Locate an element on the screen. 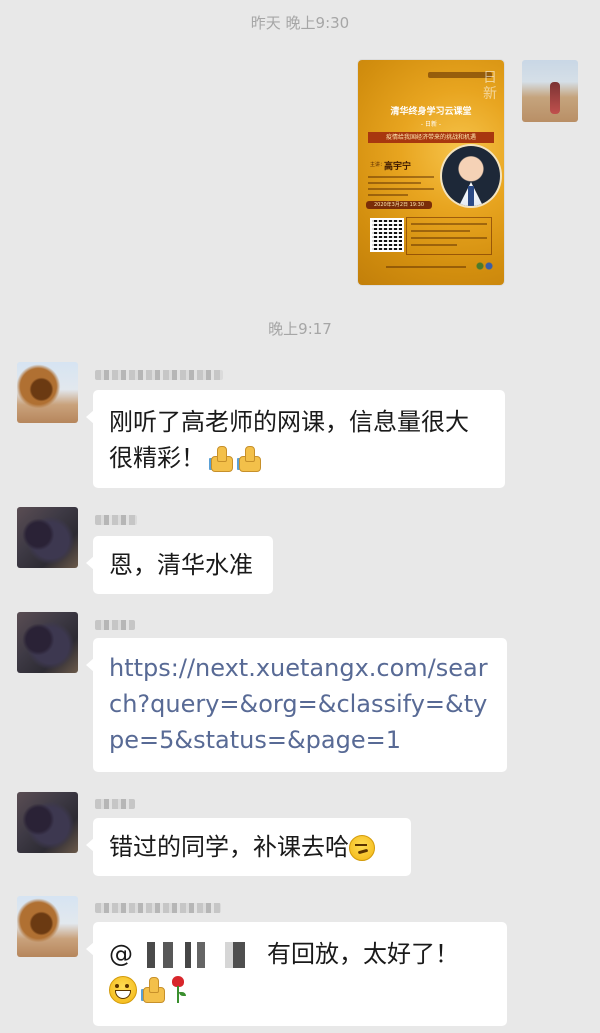 This screenshot has height=1033, width=600. poster-topic: 疫情给我国经济带来的挑战和机遇 is located at coordinates (431, 137).